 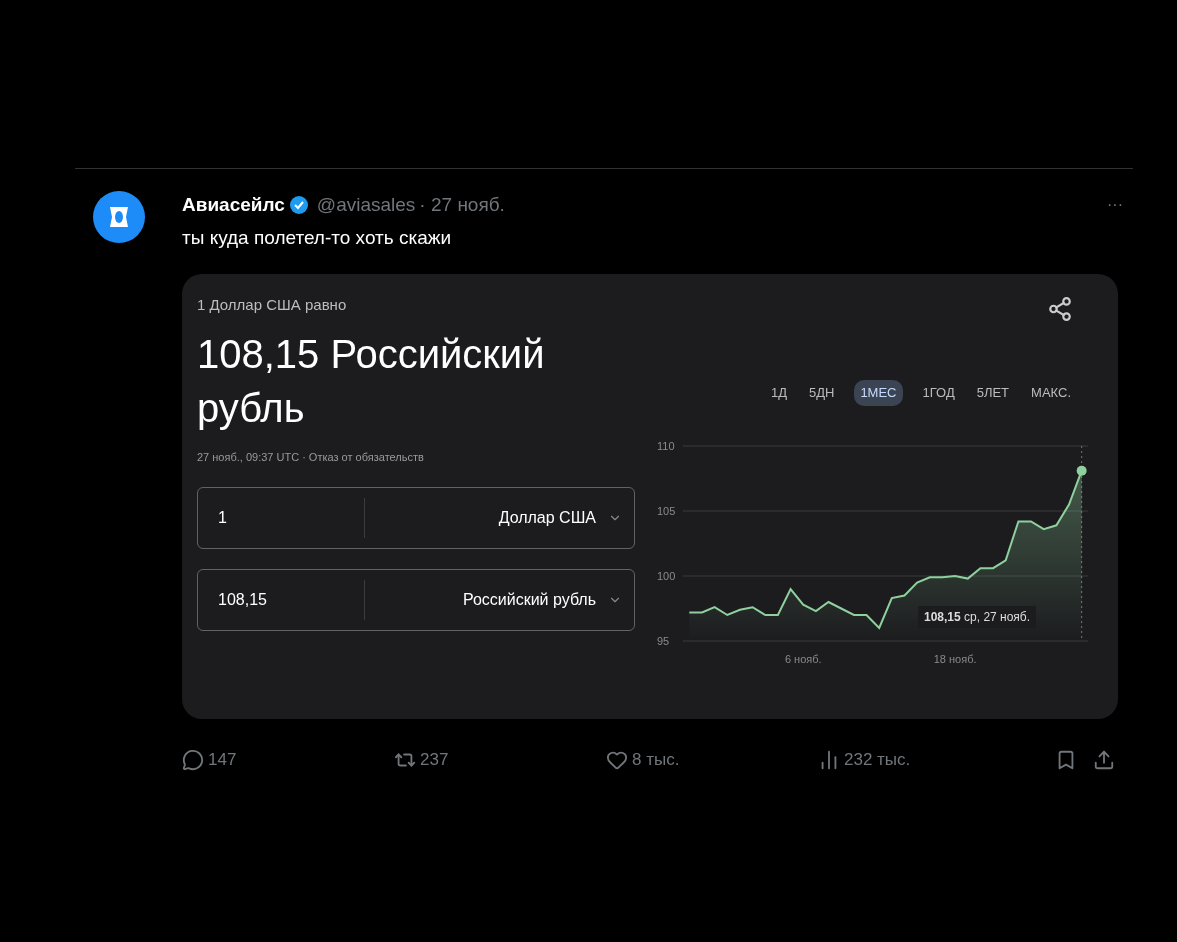 What do you see at coordinates (366, 205) in the screenshot?
I see `author-handle: @aviasales` at bounding box center [366, 205].